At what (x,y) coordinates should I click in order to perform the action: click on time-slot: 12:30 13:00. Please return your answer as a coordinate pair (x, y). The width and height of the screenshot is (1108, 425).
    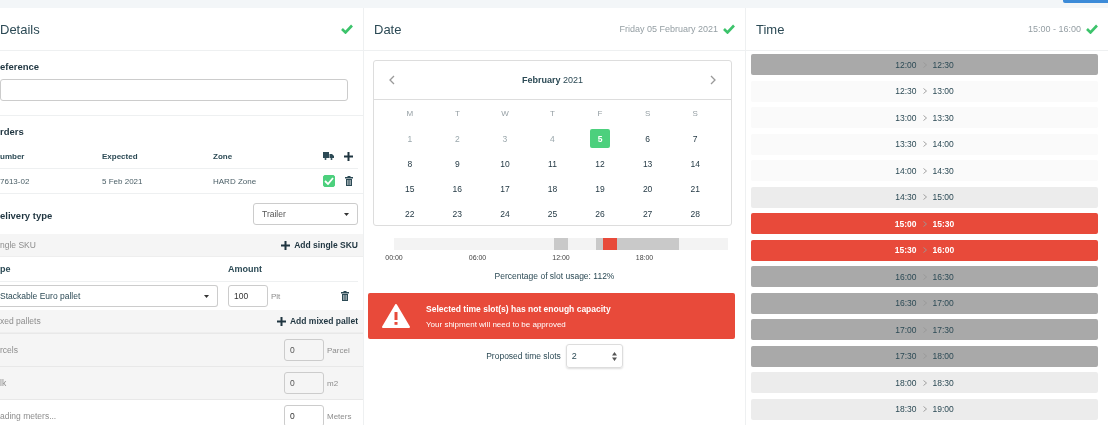
    Looking at the image, I should click on (924, 91).